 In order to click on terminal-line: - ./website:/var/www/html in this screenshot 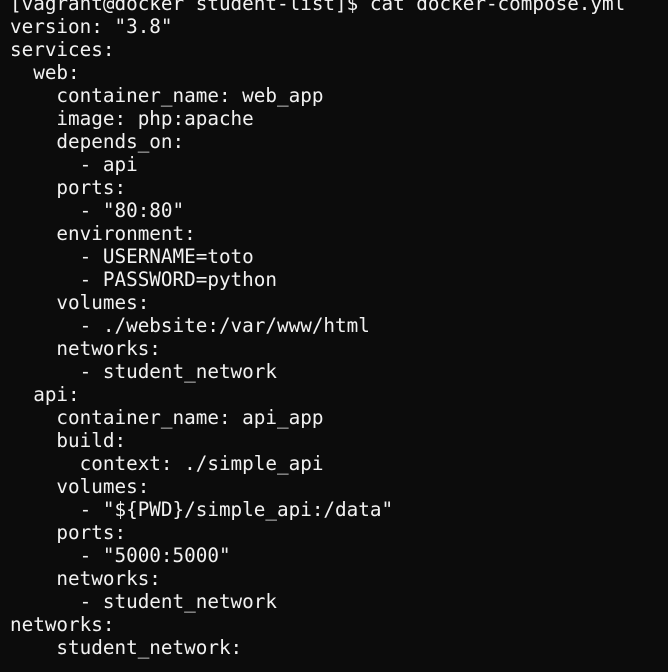, I will do `click(190, 325)`.